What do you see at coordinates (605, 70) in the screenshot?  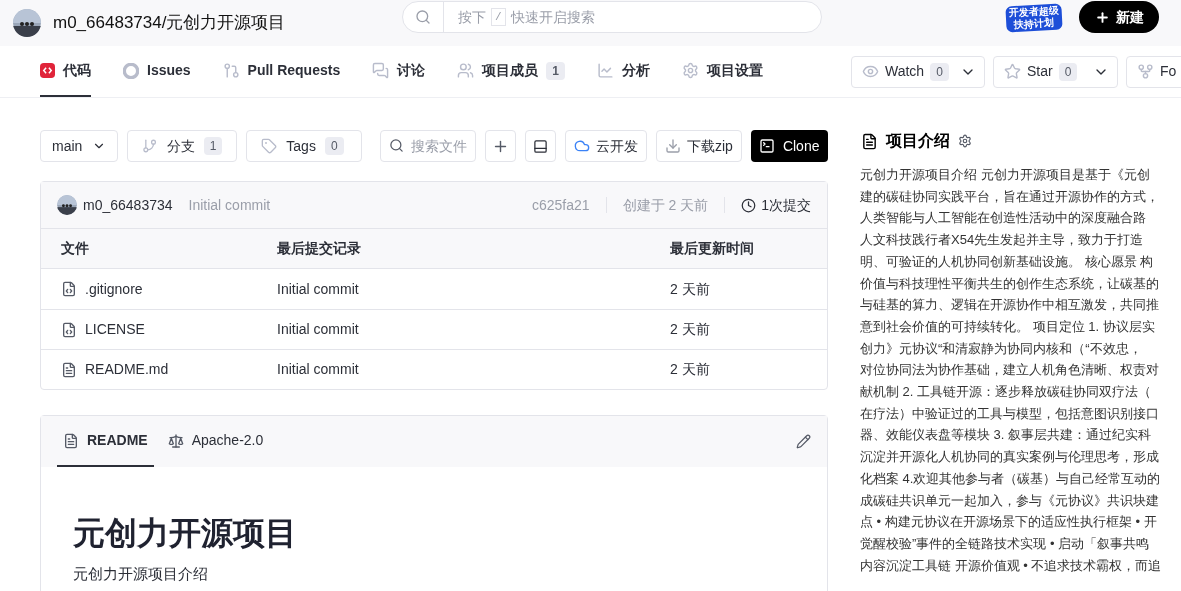 I see `chart-icon` at bounding box center [605, 70].